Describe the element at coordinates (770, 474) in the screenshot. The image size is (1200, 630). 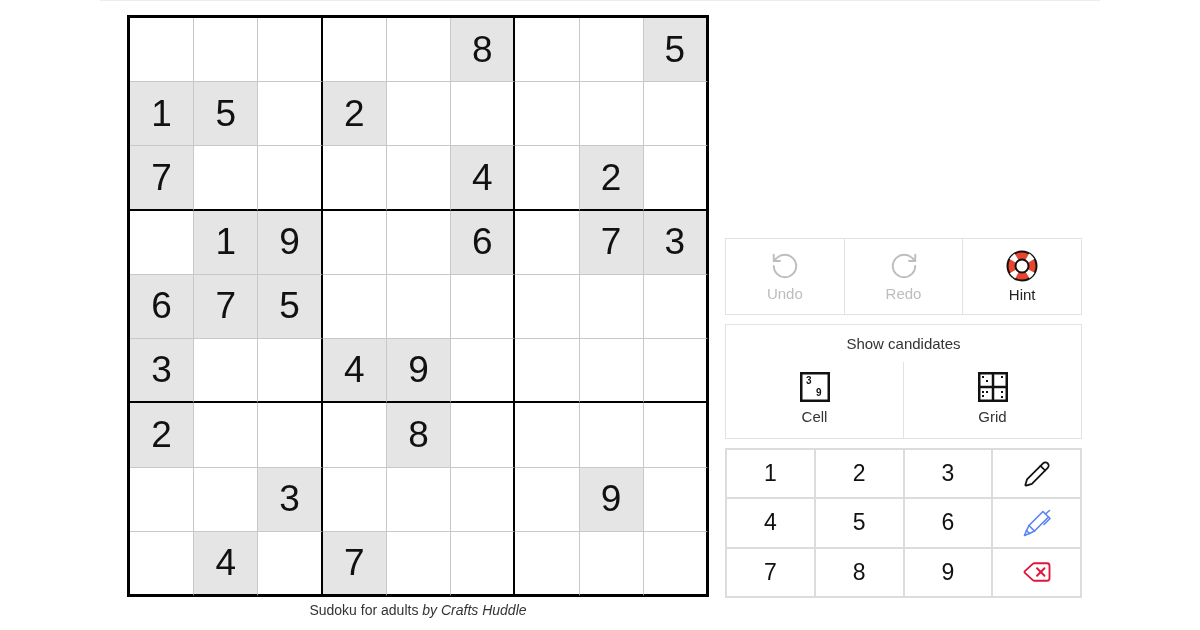
I see `number-key: 1` at that location.